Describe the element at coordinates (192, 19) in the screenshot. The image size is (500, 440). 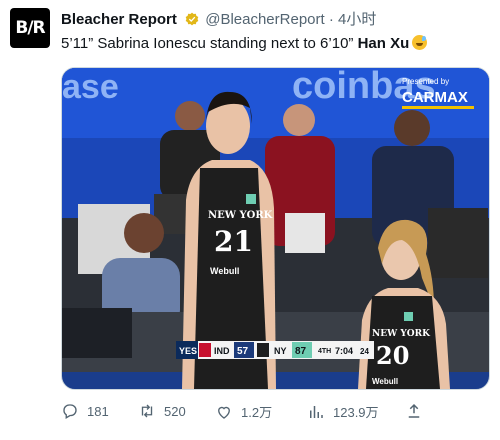
I see `verified-badge-icon` at that location.